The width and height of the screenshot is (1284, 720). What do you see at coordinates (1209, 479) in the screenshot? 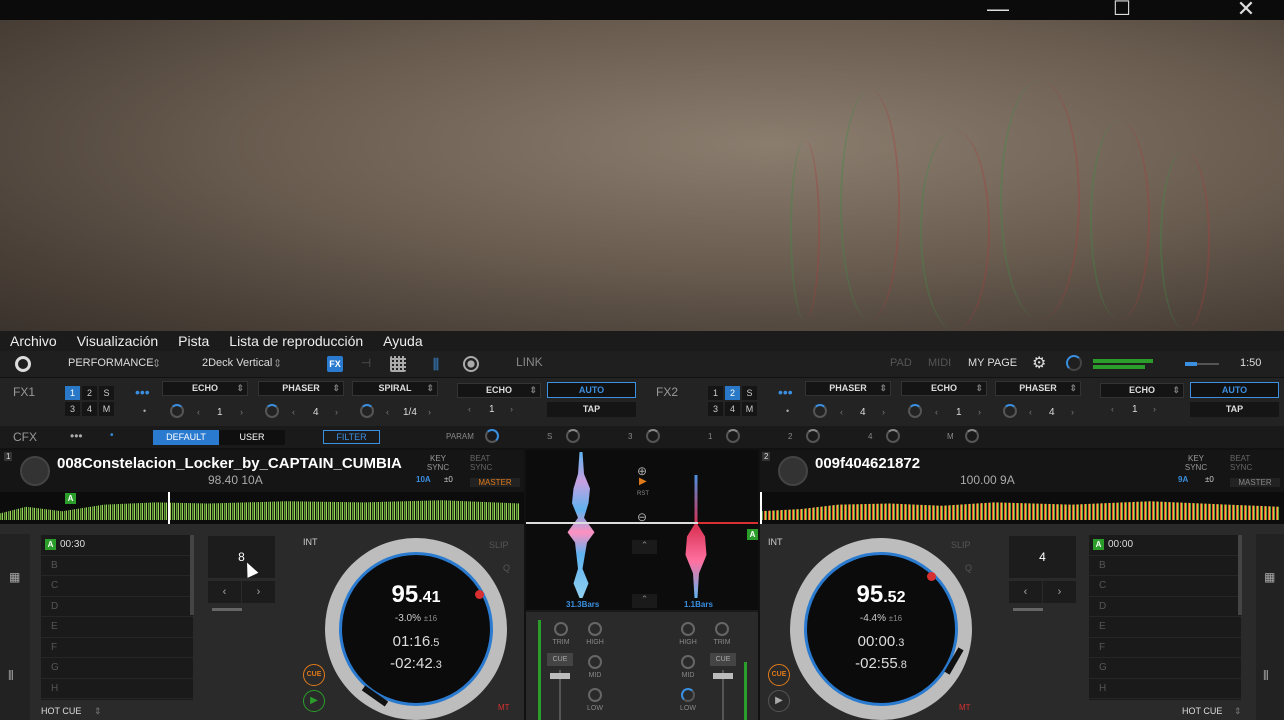
I see `deck2-key-adj: ±0` at bounding box center [1209, 479].